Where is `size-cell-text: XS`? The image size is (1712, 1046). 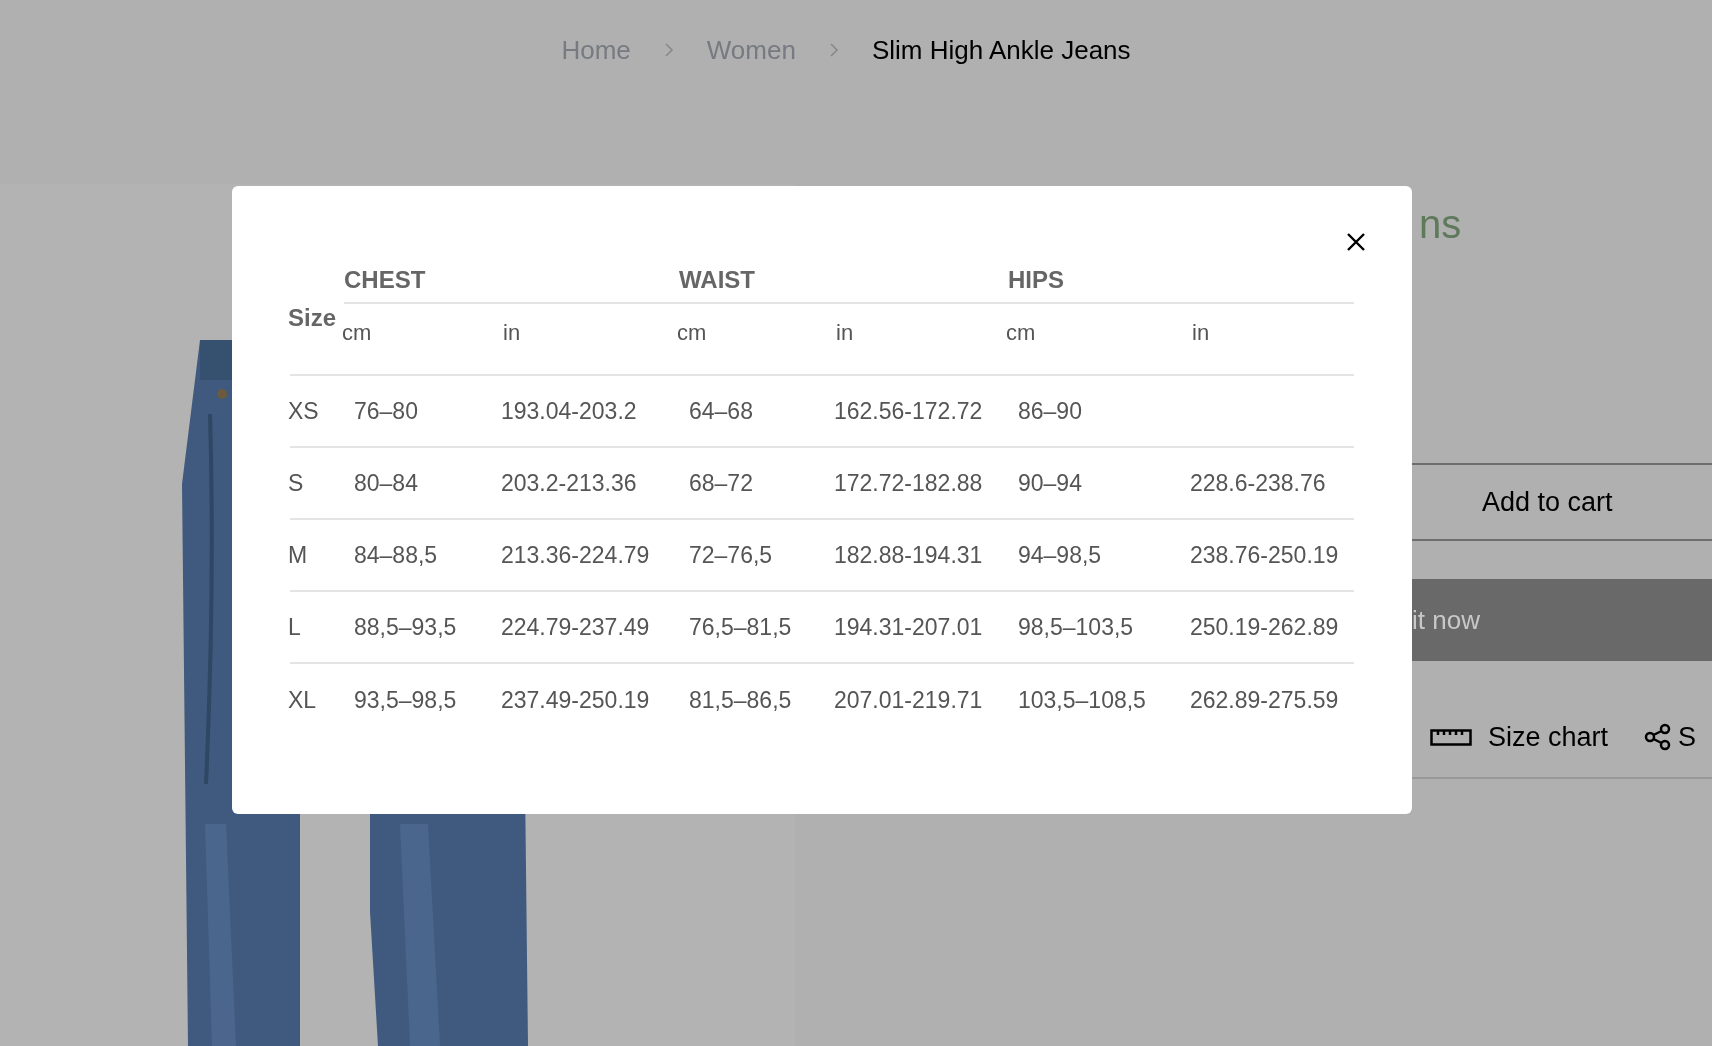
size-cell-text: XS is located at coordinates (304, 411).